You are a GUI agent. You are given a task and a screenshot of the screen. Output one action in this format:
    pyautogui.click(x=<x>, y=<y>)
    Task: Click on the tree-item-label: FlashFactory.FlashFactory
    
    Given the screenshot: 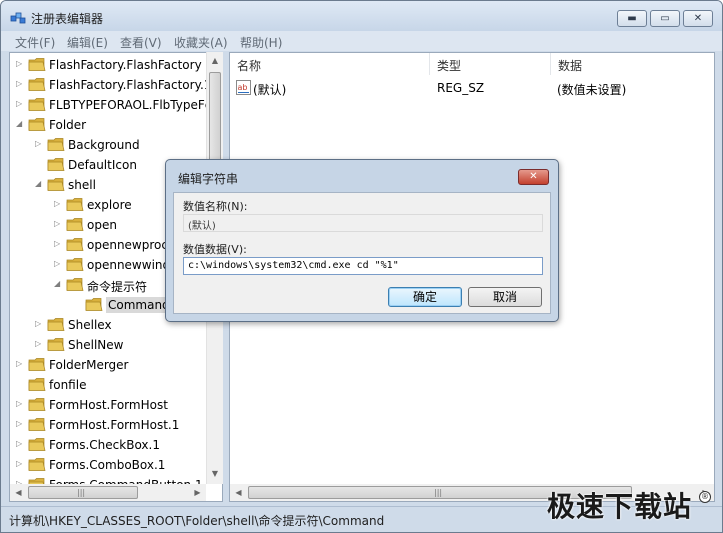 What is the action you would take?
    pyautogui.click(x=125, y=65)
    